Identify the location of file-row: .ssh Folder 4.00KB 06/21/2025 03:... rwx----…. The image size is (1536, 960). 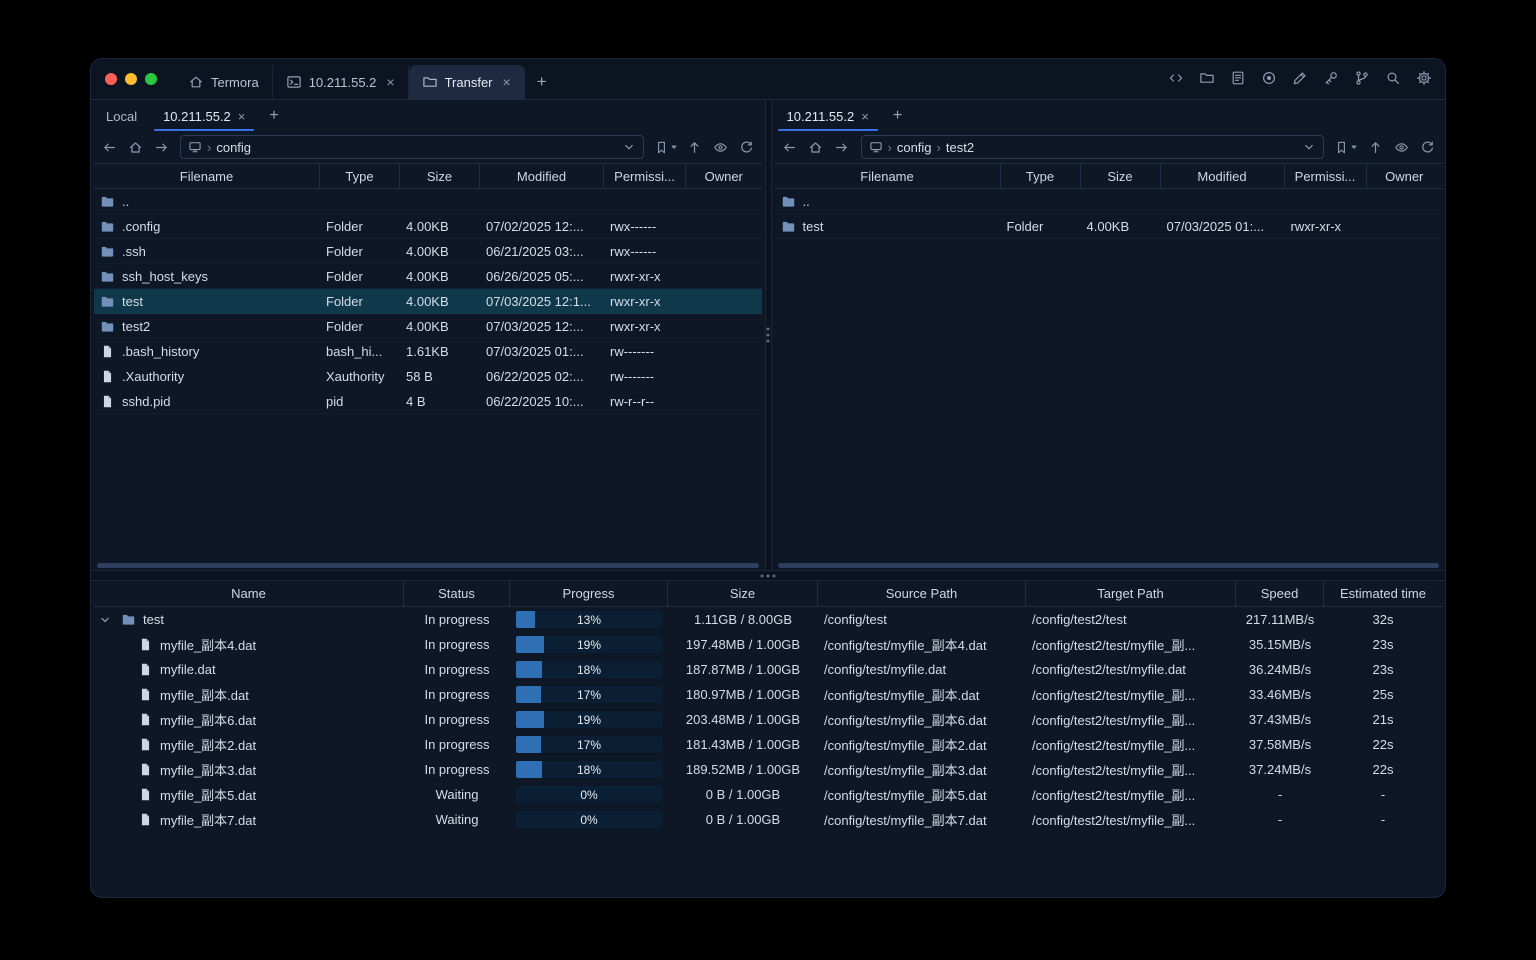
(428, 251).